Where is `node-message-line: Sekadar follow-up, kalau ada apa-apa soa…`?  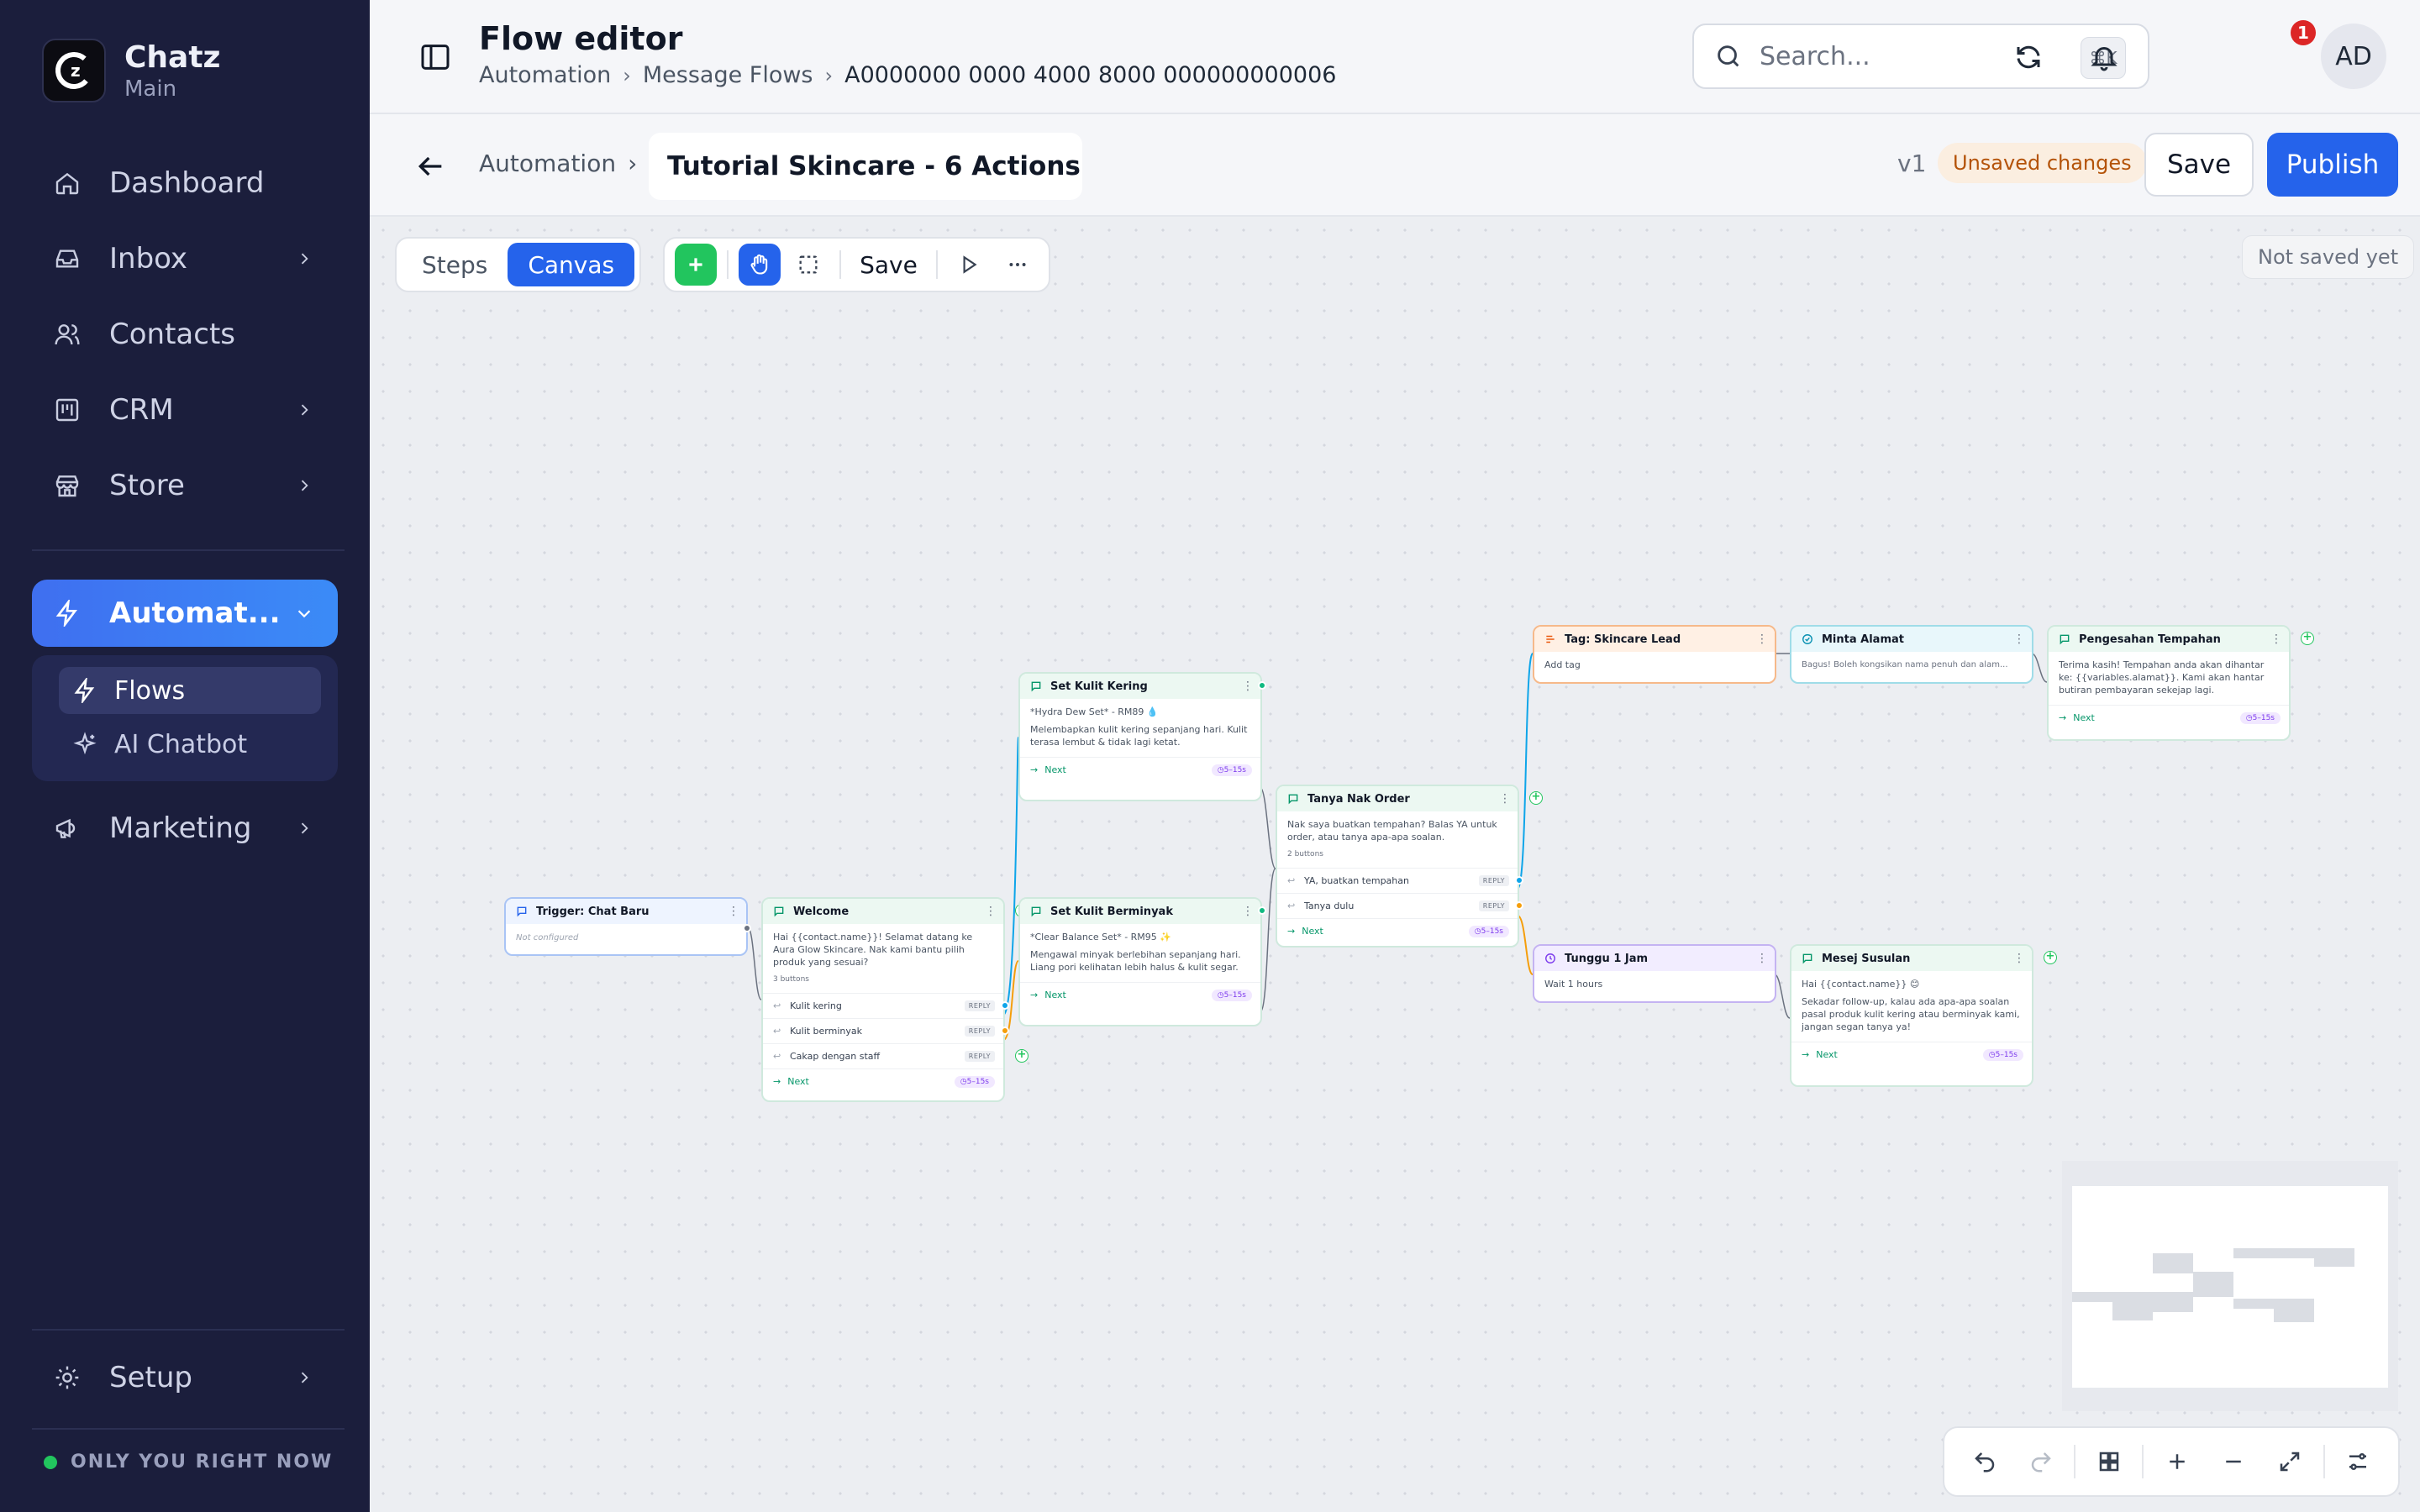
node-message-line: Sekadar follow-up, kalau ada apa-apa soa… is located at coordinates (1911, 1014).